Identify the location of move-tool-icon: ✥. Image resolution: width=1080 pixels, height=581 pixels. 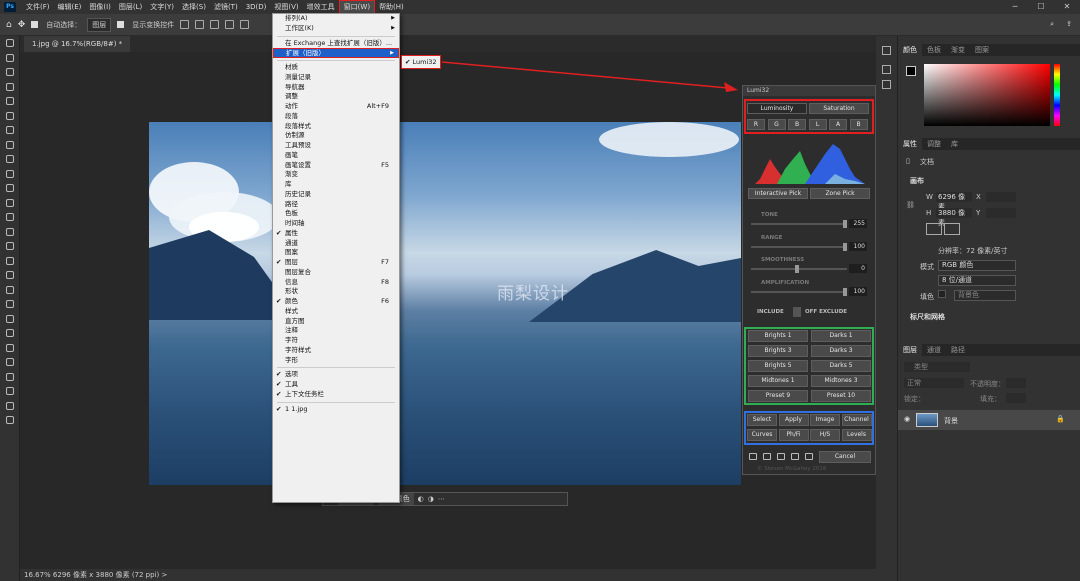
(22, 25).